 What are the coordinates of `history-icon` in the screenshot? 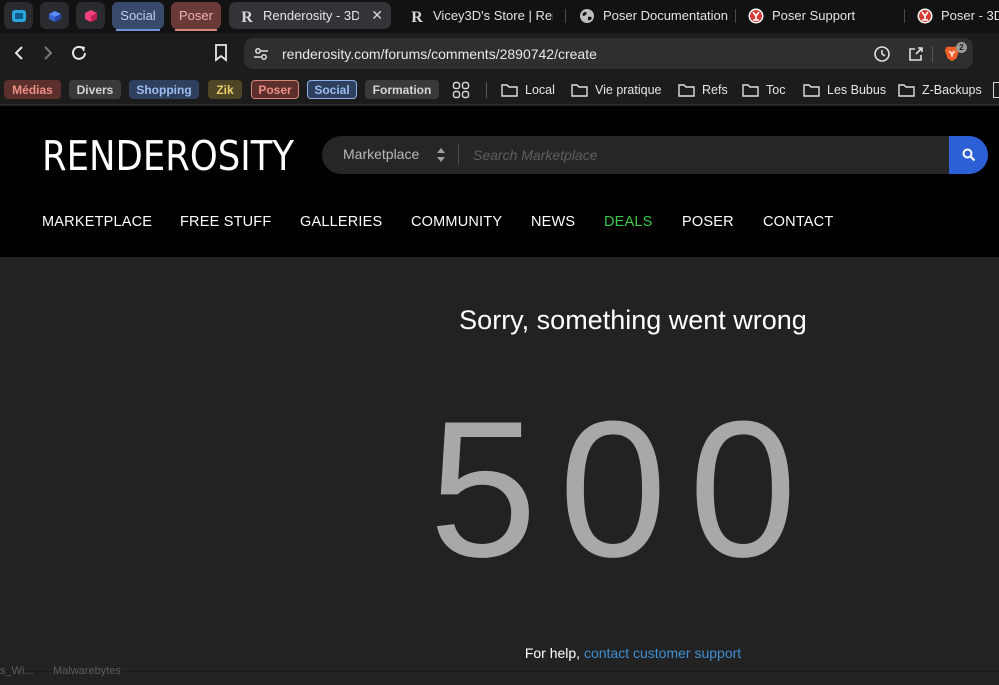 It's located at (882, 54).